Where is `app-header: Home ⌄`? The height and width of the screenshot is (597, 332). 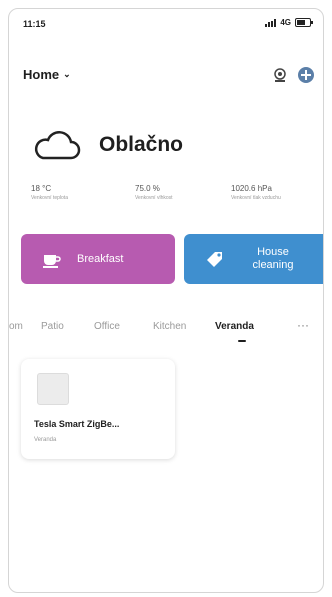 app-header: Home ⌄ is located at coordinates (166, 77).